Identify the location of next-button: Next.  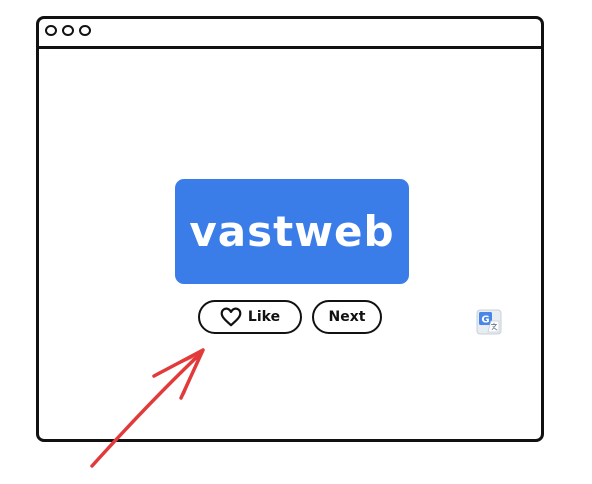
(347, 317).